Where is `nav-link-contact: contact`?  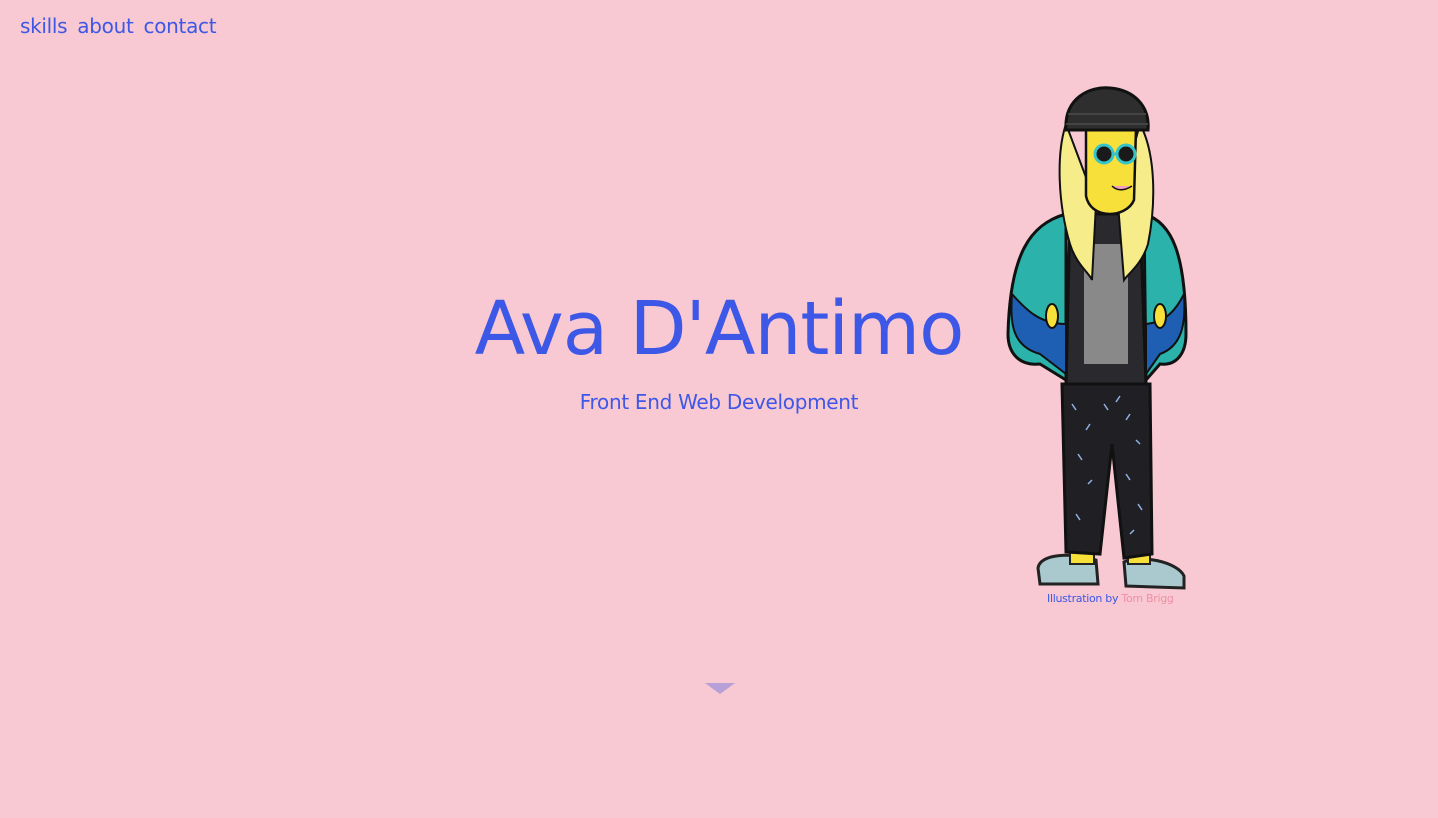
nav-link-contact: contact is located at coordinates (180, 26).